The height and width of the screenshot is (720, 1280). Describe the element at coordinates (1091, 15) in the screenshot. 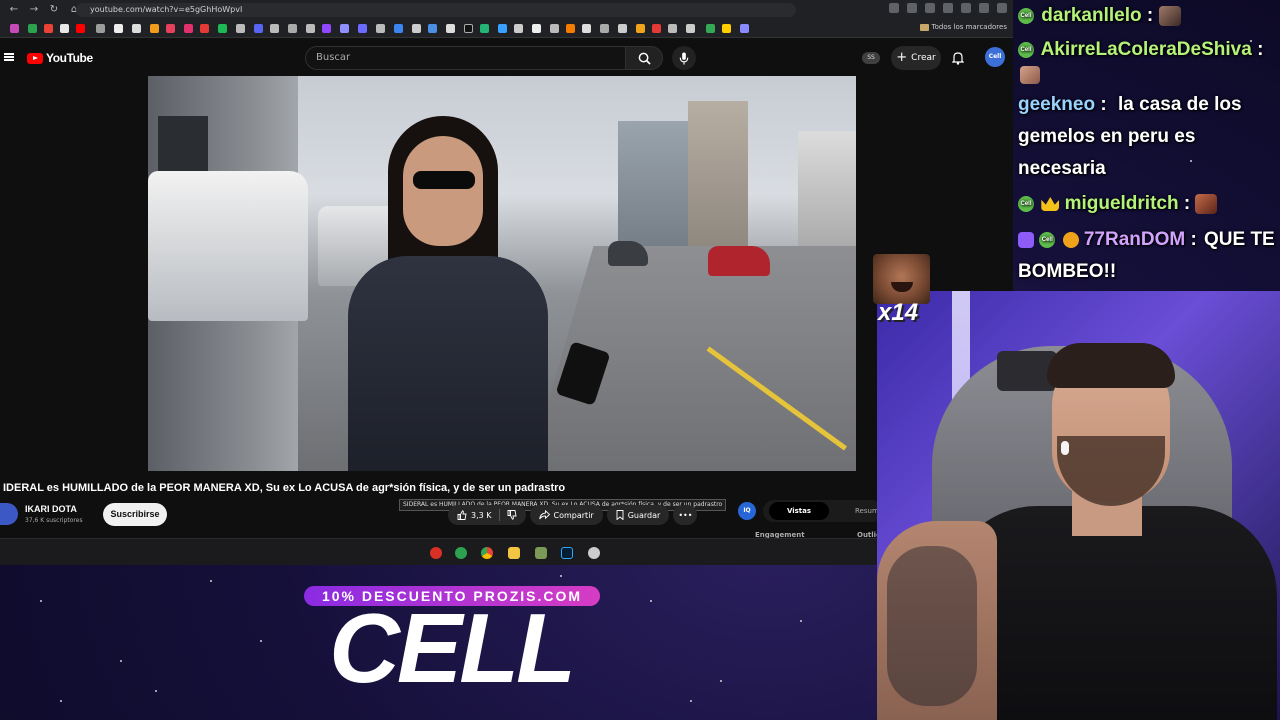

I see `chat-username: darkanllelo` at that location.